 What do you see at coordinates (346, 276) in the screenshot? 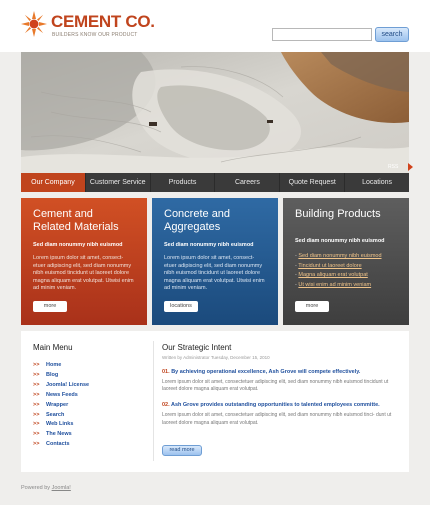
I see `list-item: - Magna aliquam erat volutpat` at bounding box center [346, 276].